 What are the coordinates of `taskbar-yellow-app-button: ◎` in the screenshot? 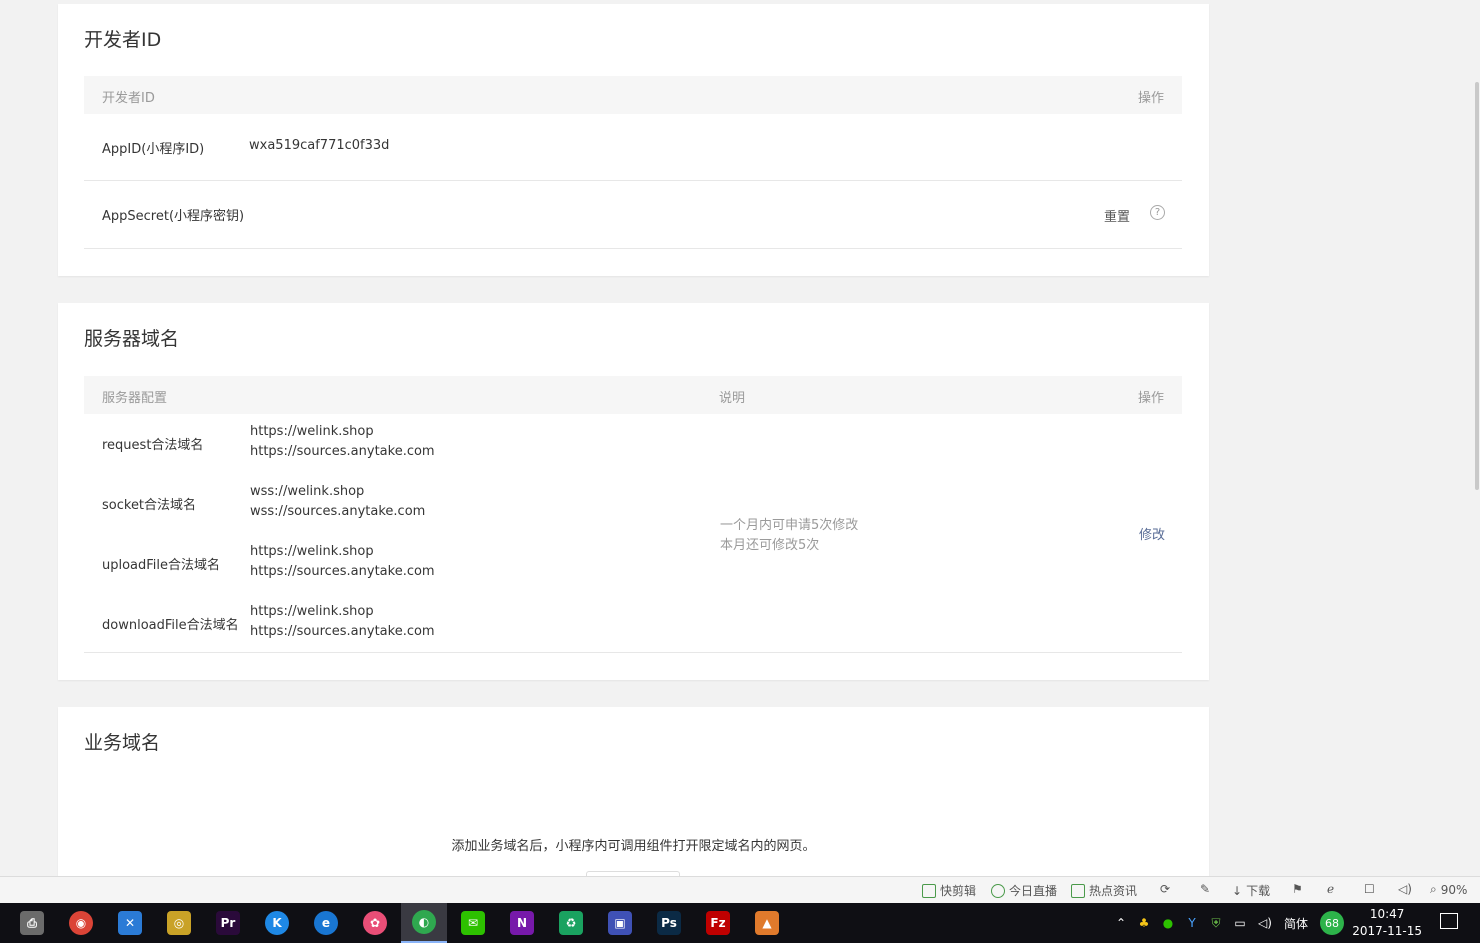 It's located at (179, 923).